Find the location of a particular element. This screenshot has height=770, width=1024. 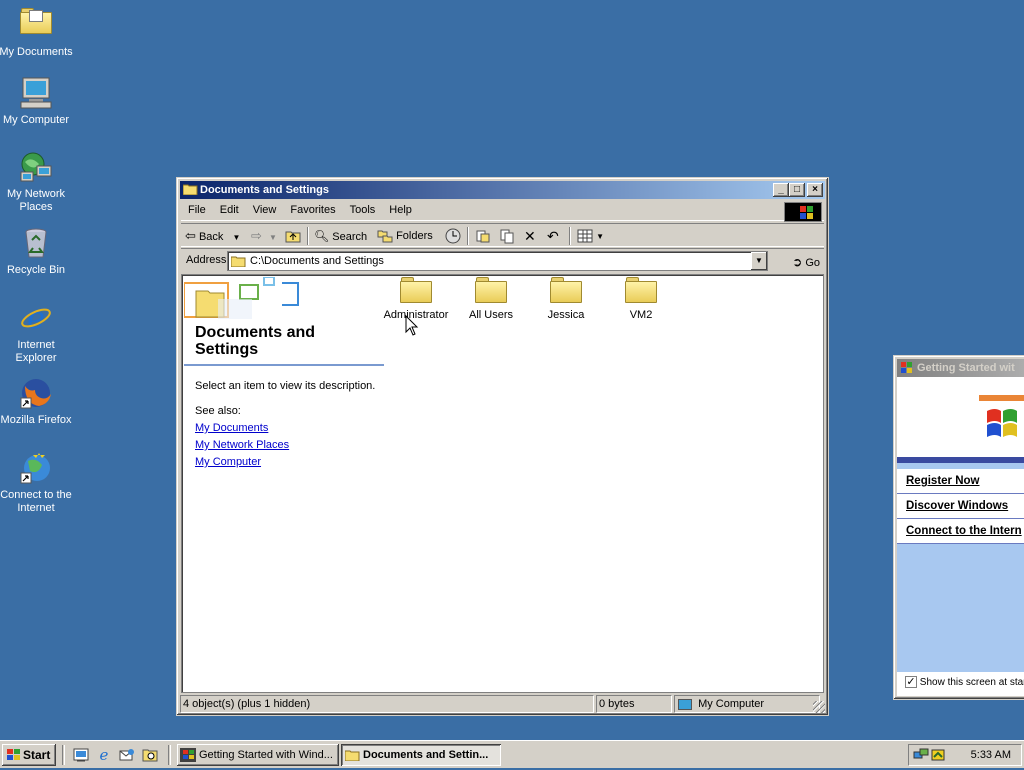

menu-file: File is located at coordinates (197, 210).